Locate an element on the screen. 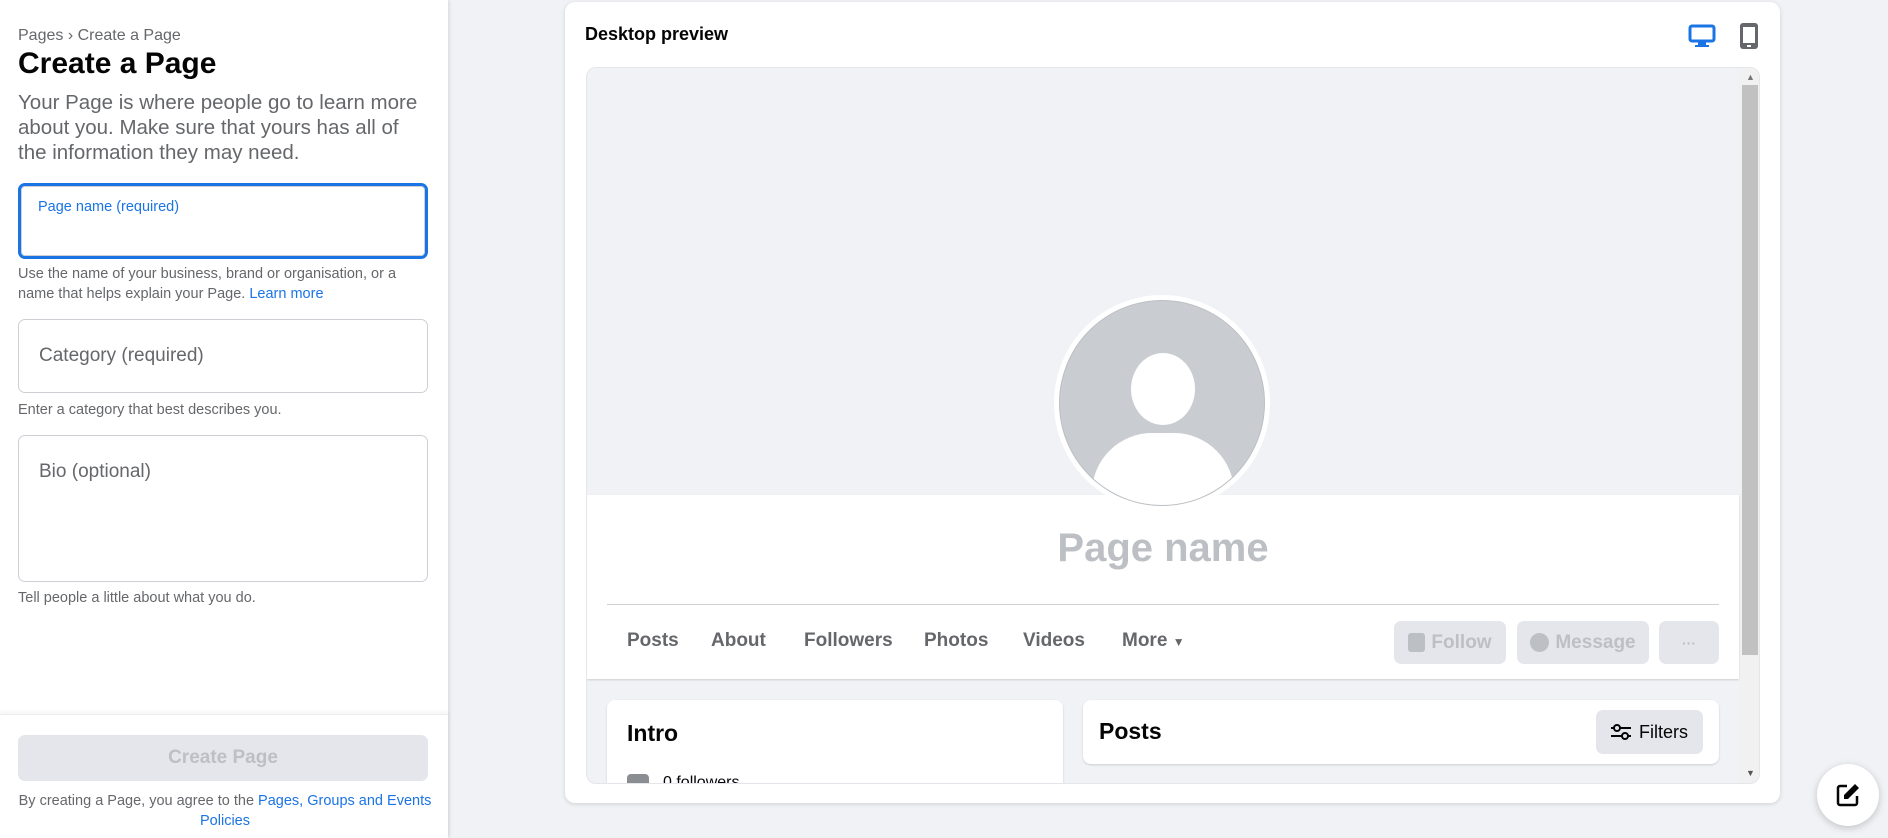 This screenshot has height=838, width=1888. scroll-down-icon: ▼ is located at coordinates (1750, 773).